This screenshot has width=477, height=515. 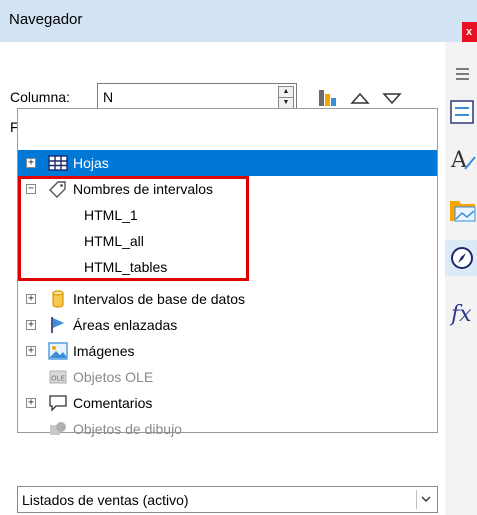 What do you see at coordinates (227, 403) in the screenshot?
I see `tree-item-comments: + Comentarios` at bounding box center [227, 403].